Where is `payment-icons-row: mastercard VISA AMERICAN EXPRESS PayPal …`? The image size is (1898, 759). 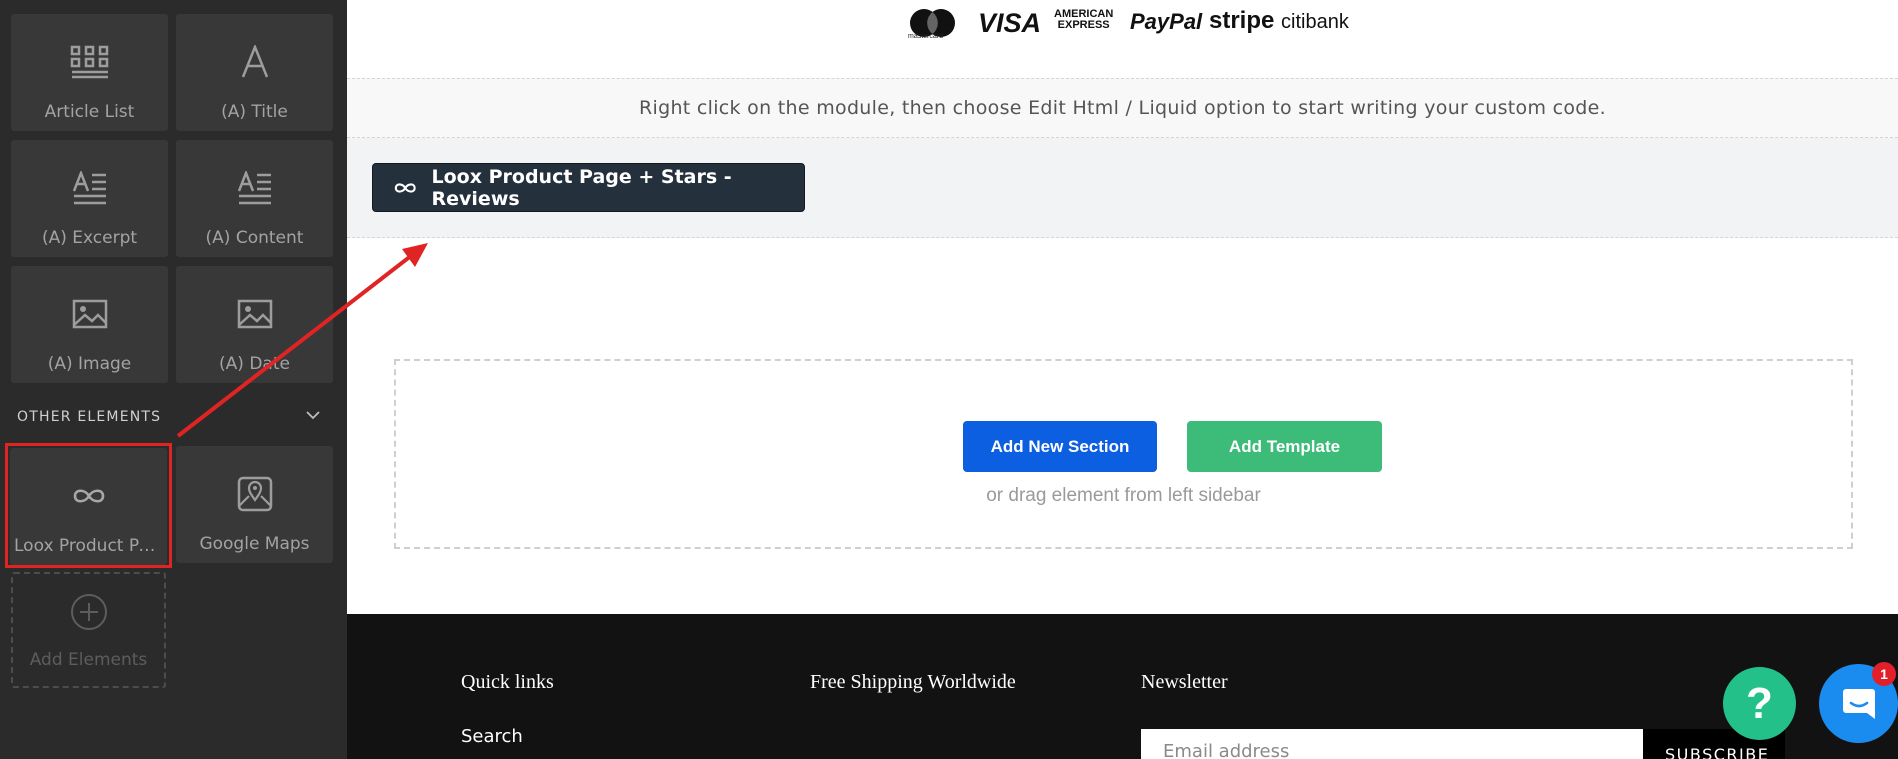
payment-icons-row: mastercard VISA AMERICAN EXPRESS PayPal … is located at coordinates (1122, 39).